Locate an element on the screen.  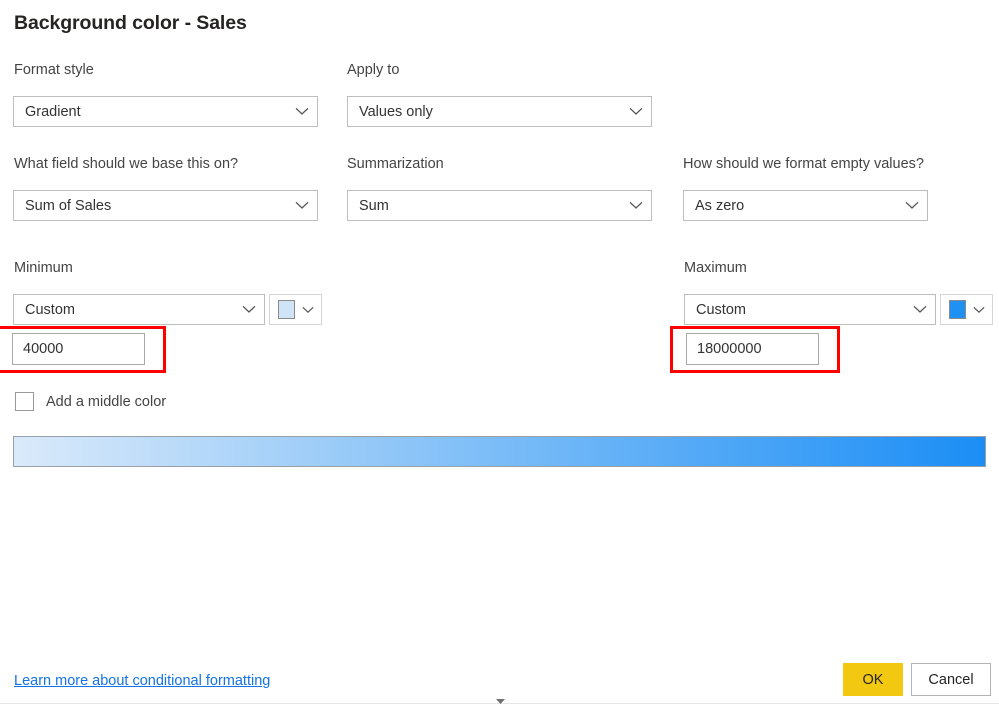
maximum-label: Maximum is located at coordinates (715, 268).